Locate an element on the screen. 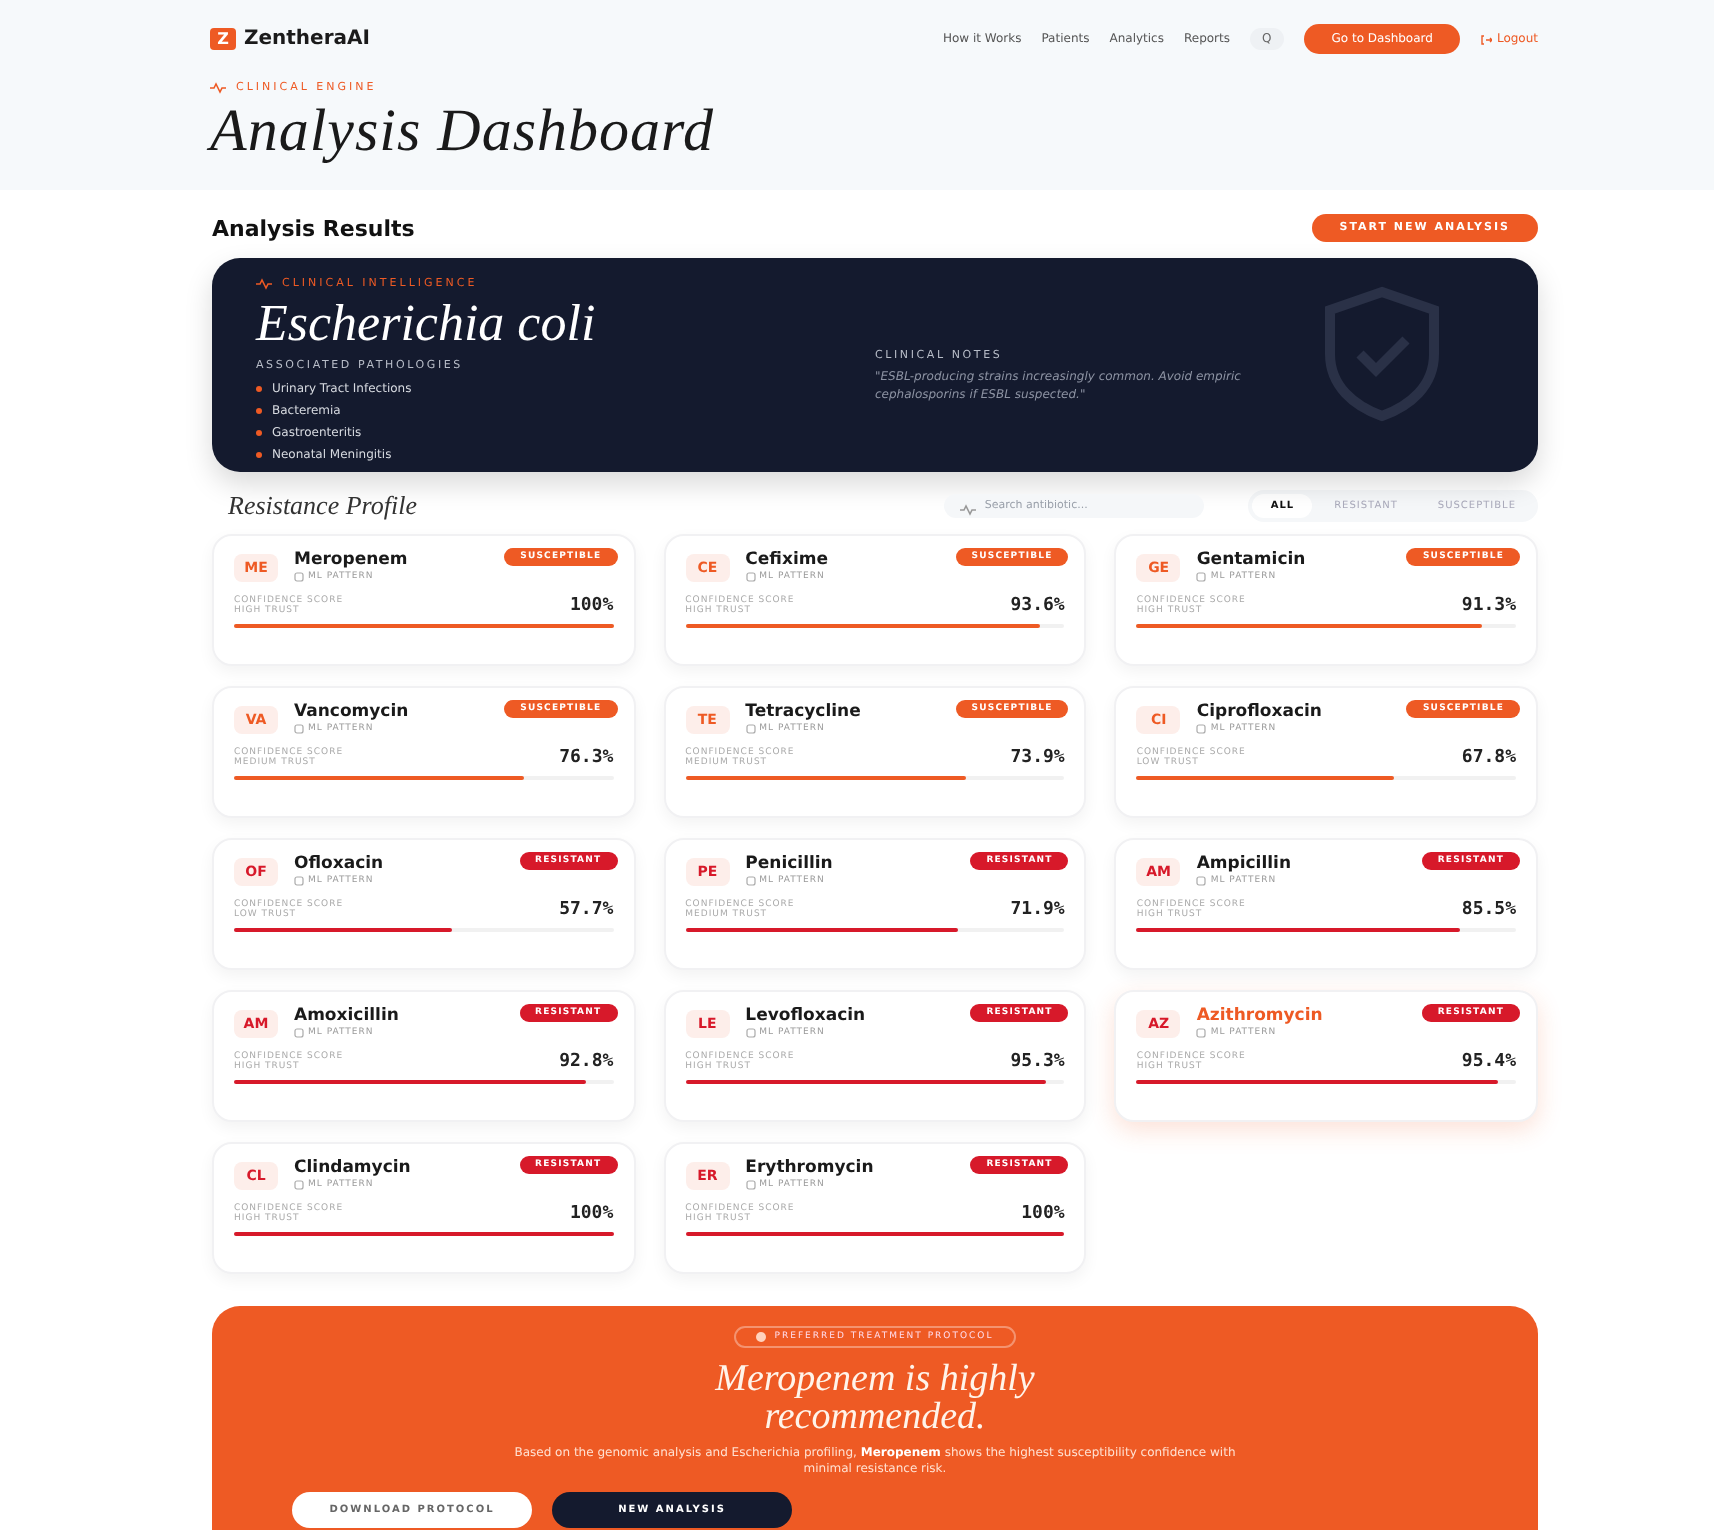 The image size is (1714, 1530). antibiotic-name: Cefixime is located at coordinates (786, 560).